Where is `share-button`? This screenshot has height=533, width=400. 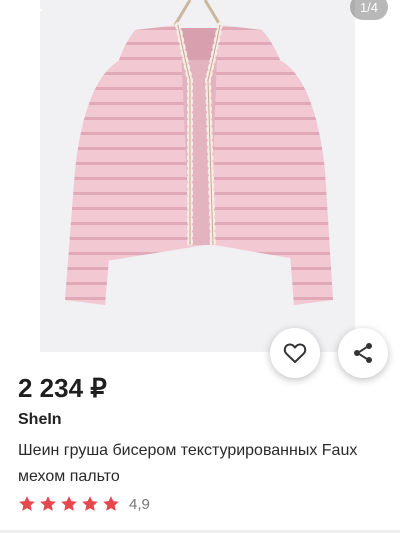
share-button is located at coordinates (363, 353).